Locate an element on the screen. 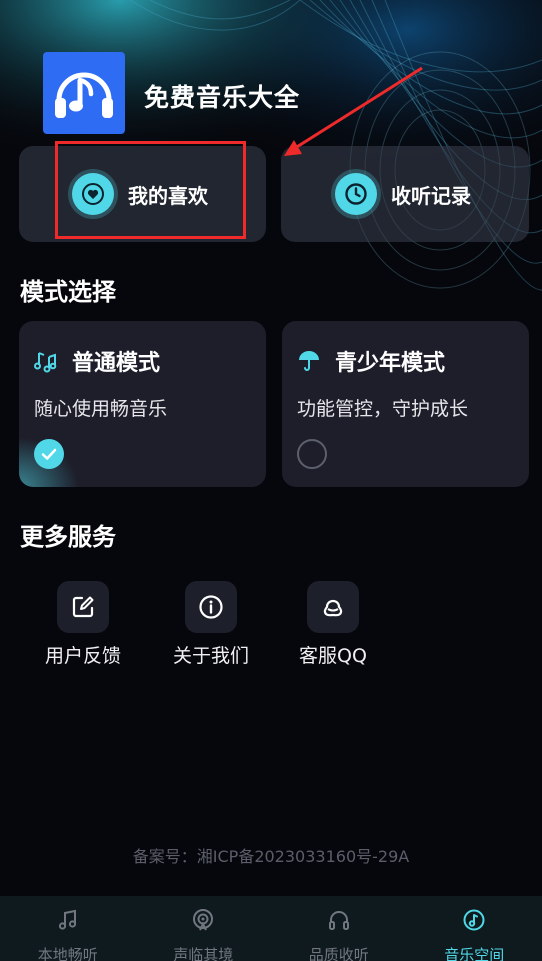  more-section-title: 更多服务 is located at coordinates (68, 537).